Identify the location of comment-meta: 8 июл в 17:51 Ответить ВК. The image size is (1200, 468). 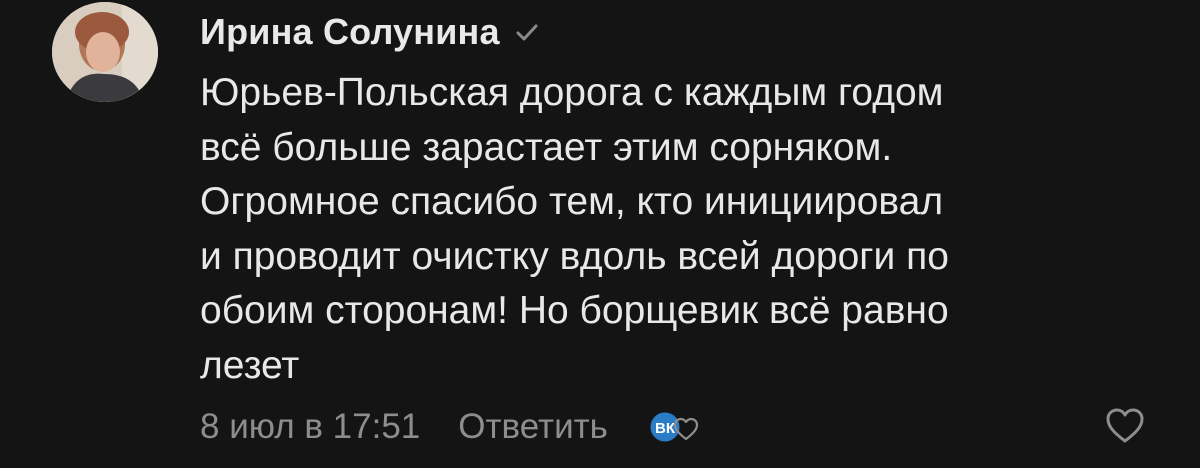
(452, 427).